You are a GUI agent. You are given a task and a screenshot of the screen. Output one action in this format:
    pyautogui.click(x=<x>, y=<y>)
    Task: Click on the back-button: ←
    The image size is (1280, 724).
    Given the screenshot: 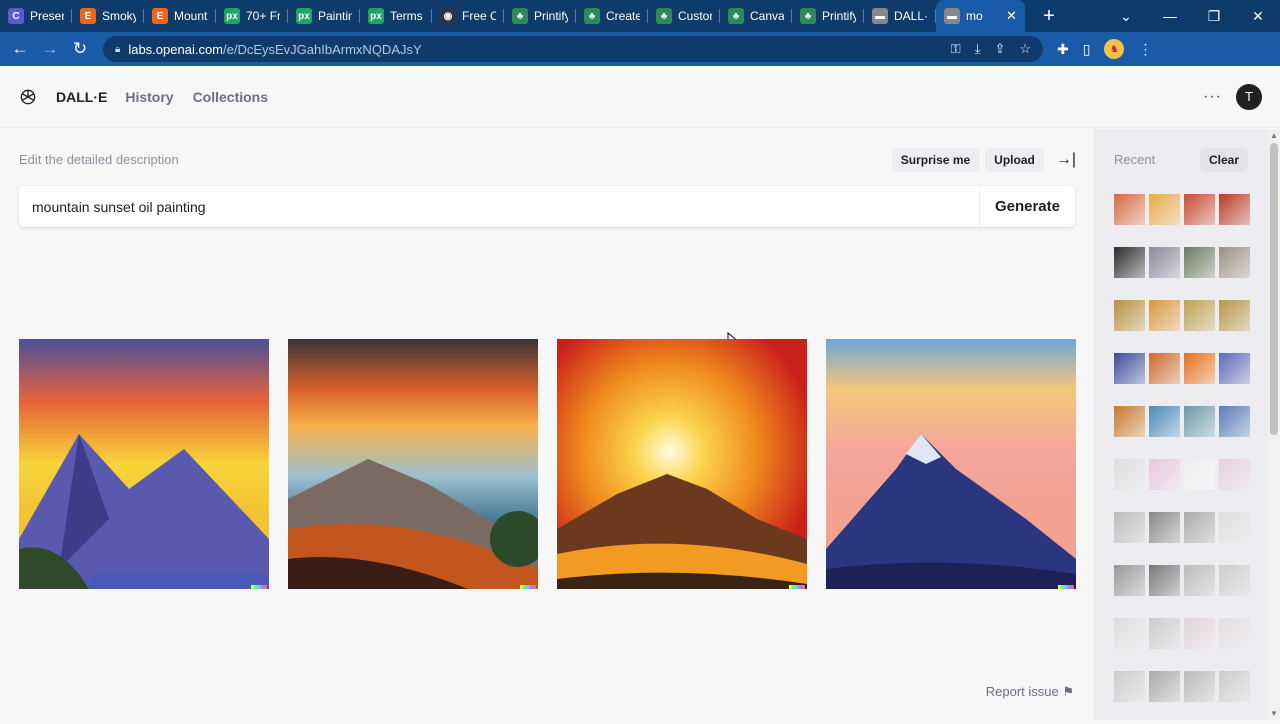 What is the action you would take?
    pyautogui.click(x=20, y=49)
    